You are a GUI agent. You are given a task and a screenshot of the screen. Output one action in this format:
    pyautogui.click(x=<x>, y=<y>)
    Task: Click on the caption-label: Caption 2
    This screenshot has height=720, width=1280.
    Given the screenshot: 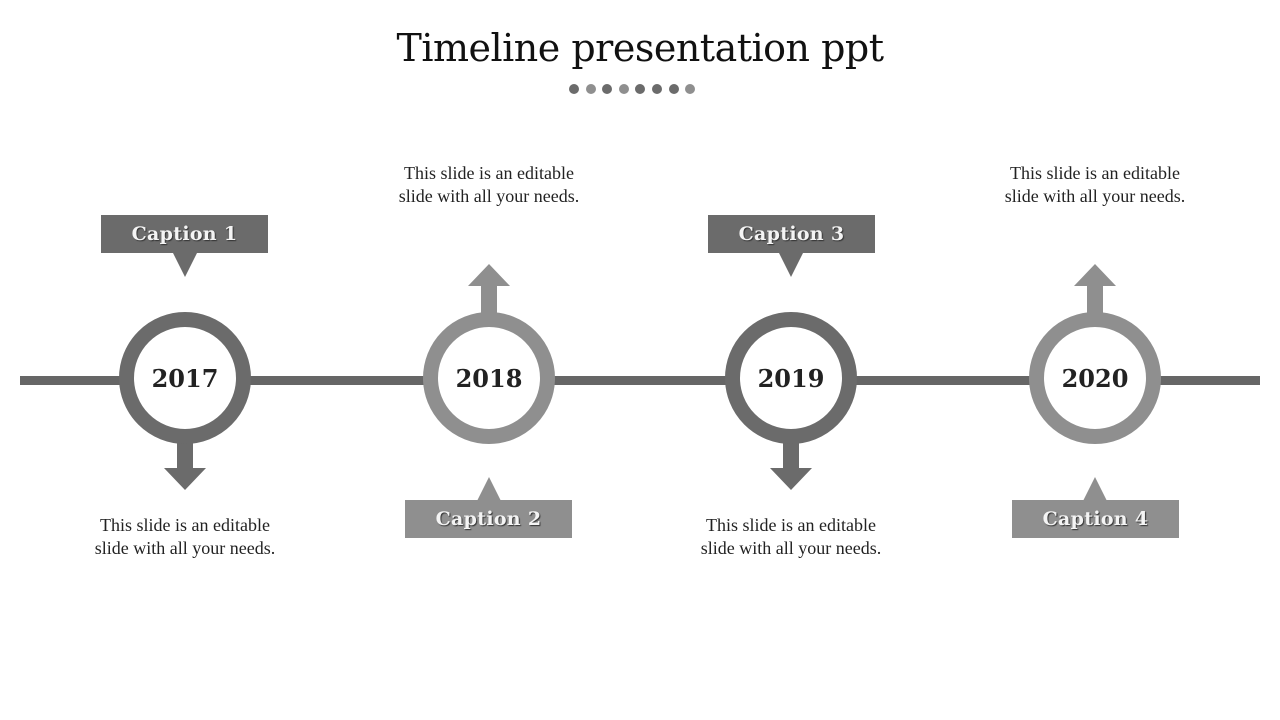 What is the action you would take?
    pyautogui.click(x=488, y=519)
    